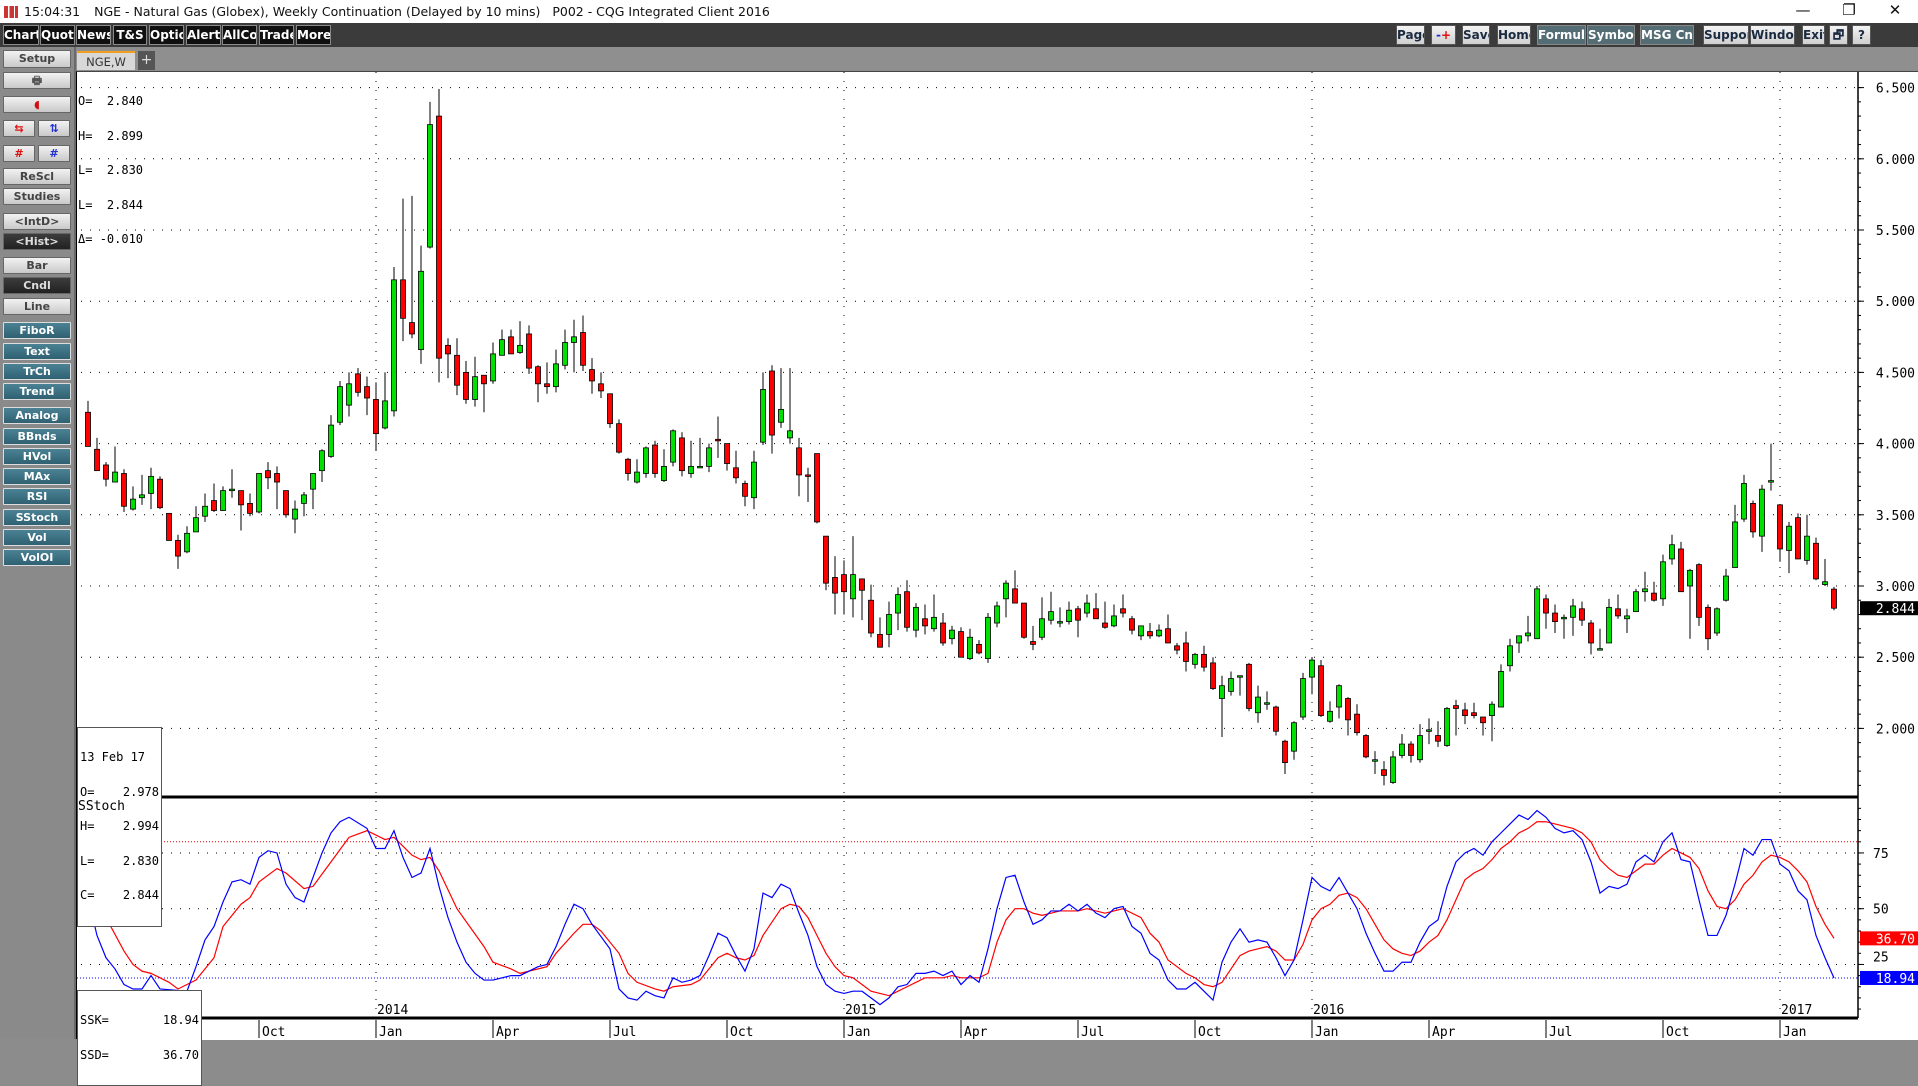  Describe the element at coordinates (276, 35) in the screenshot. I see `toolbar-trade-button: Trade` at that location.